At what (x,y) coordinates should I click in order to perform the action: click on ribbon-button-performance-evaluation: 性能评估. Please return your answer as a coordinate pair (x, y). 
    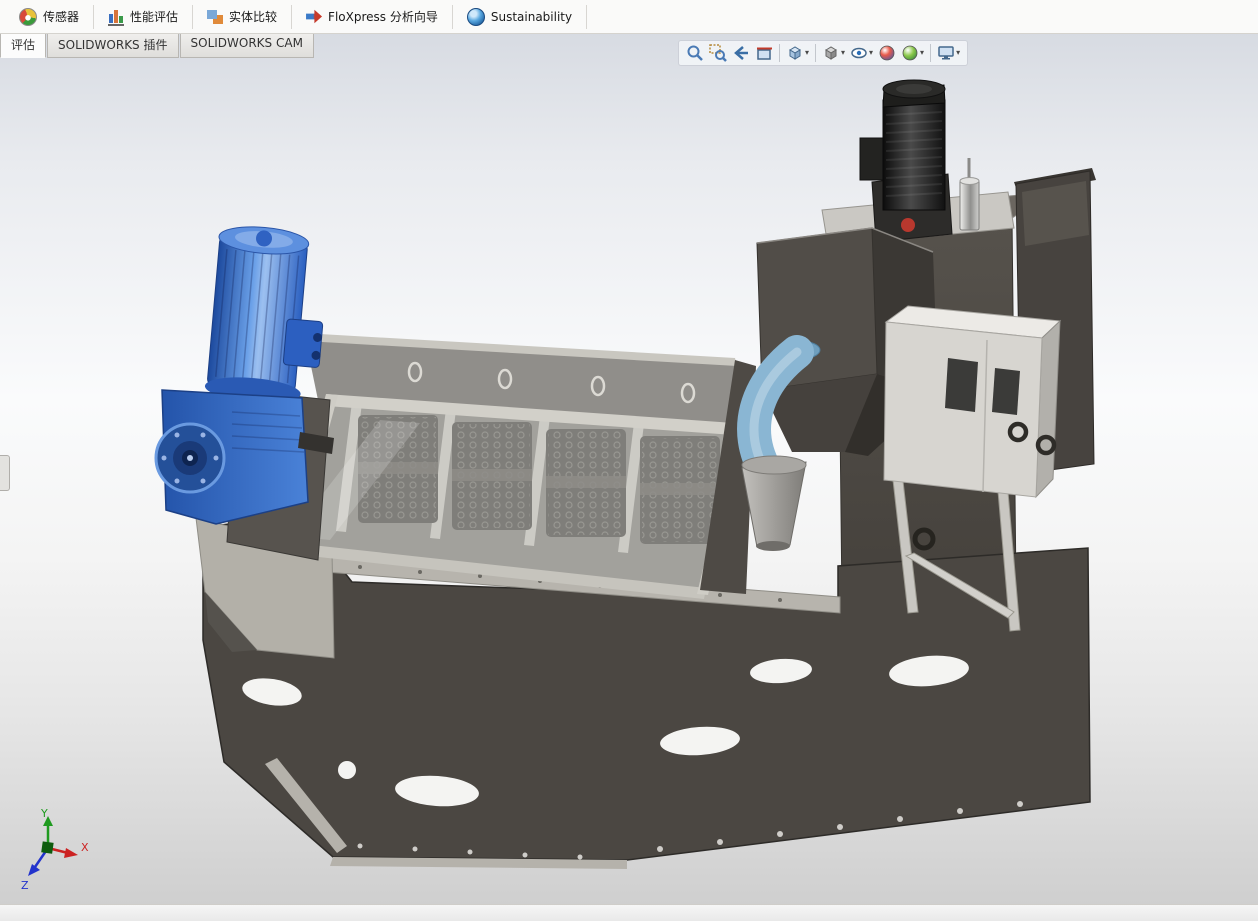
    Looking at the image, I should click on (143, 17).